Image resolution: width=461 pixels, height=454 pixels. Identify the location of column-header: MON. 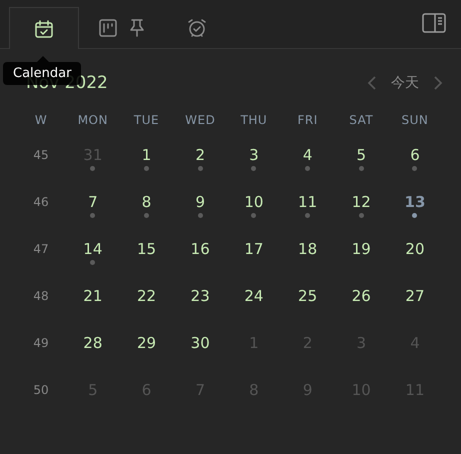
(93, 120).